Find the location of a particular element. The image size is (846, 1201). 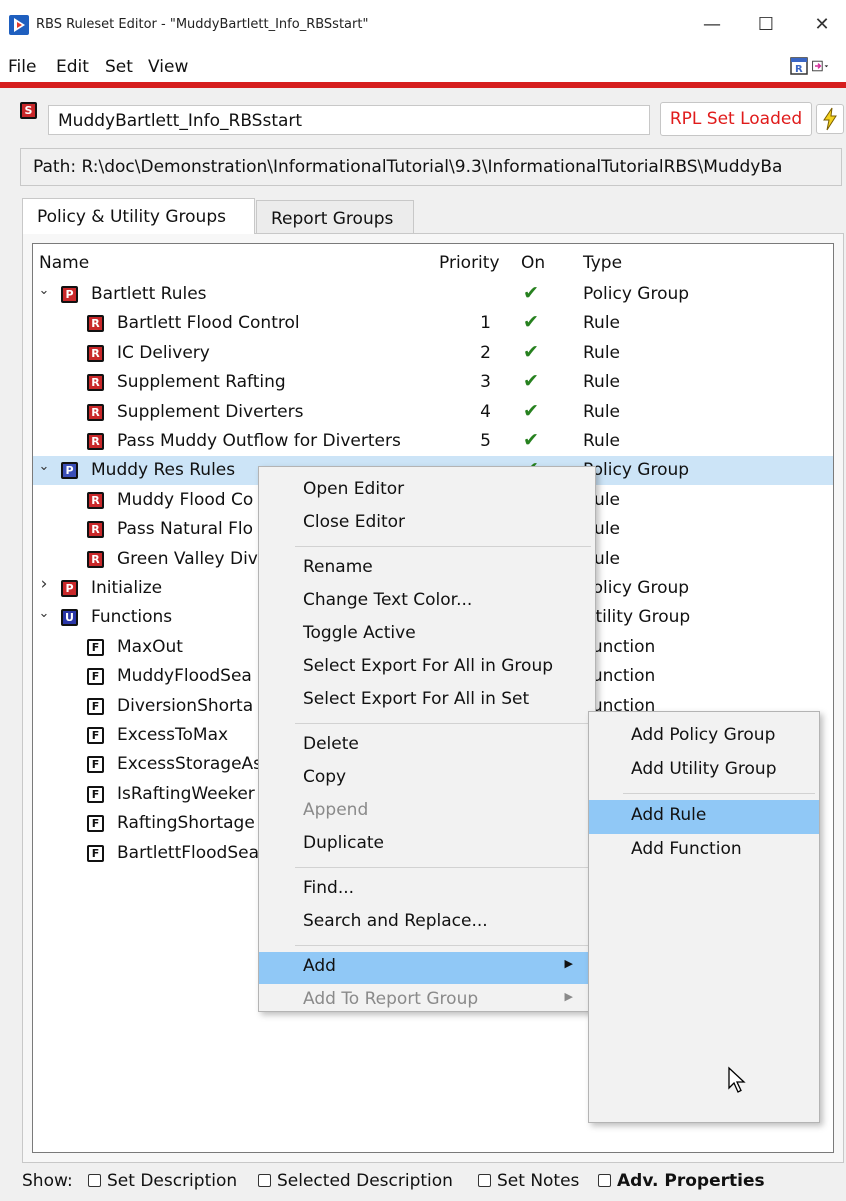

chevron-right-icon: › is located at coordinates (44, 584).